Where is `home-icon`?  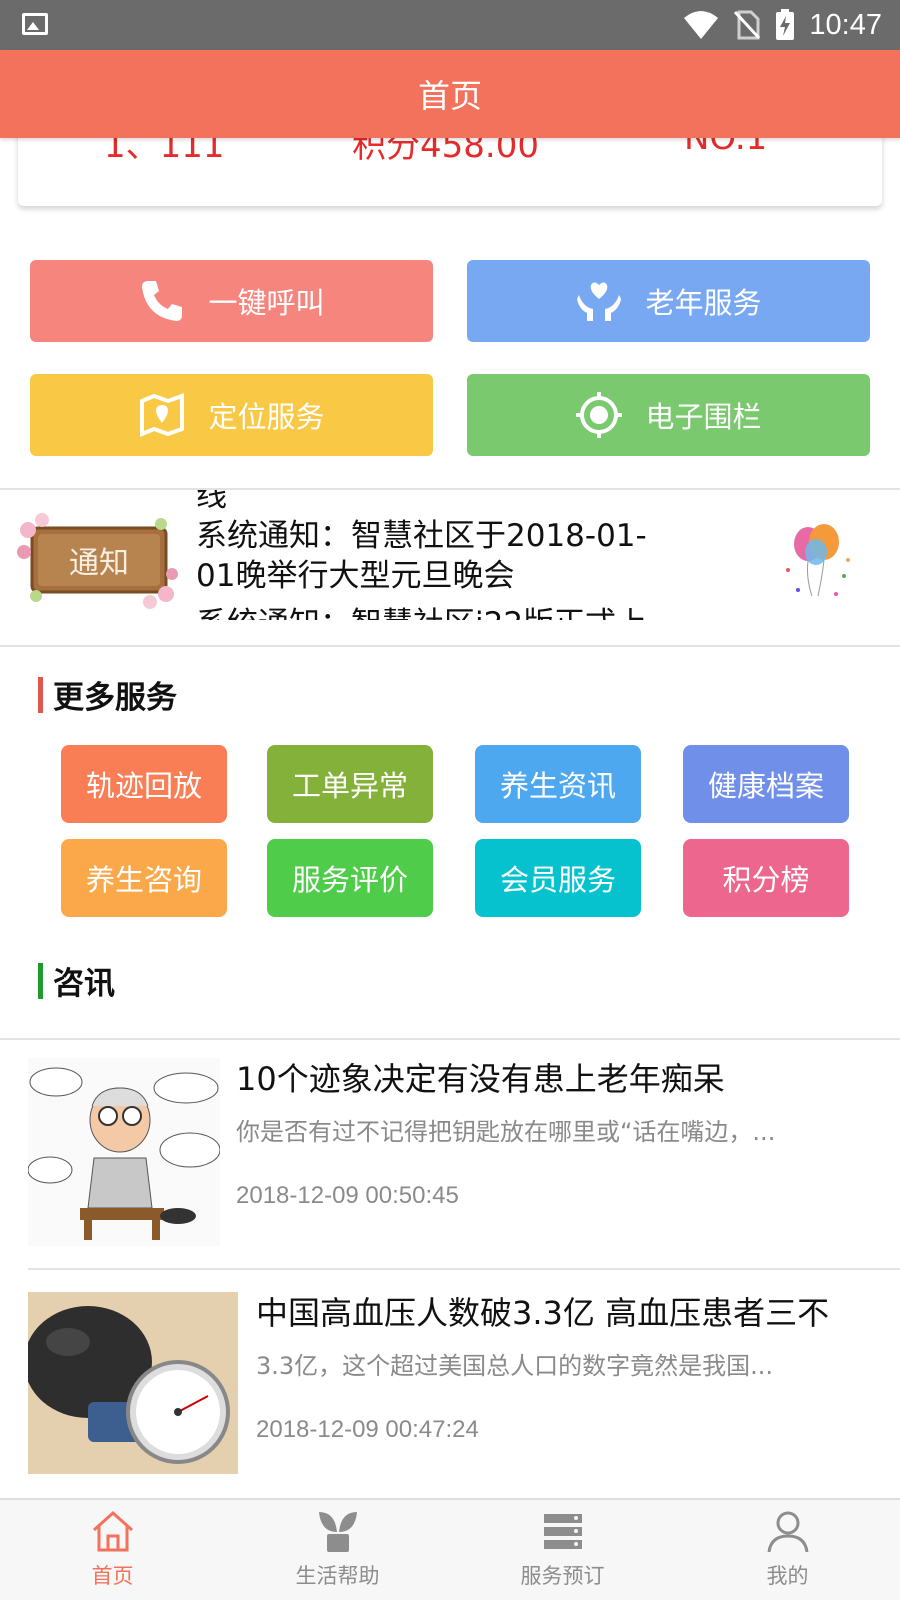
home-icon is located at coordinates (112, 1531).